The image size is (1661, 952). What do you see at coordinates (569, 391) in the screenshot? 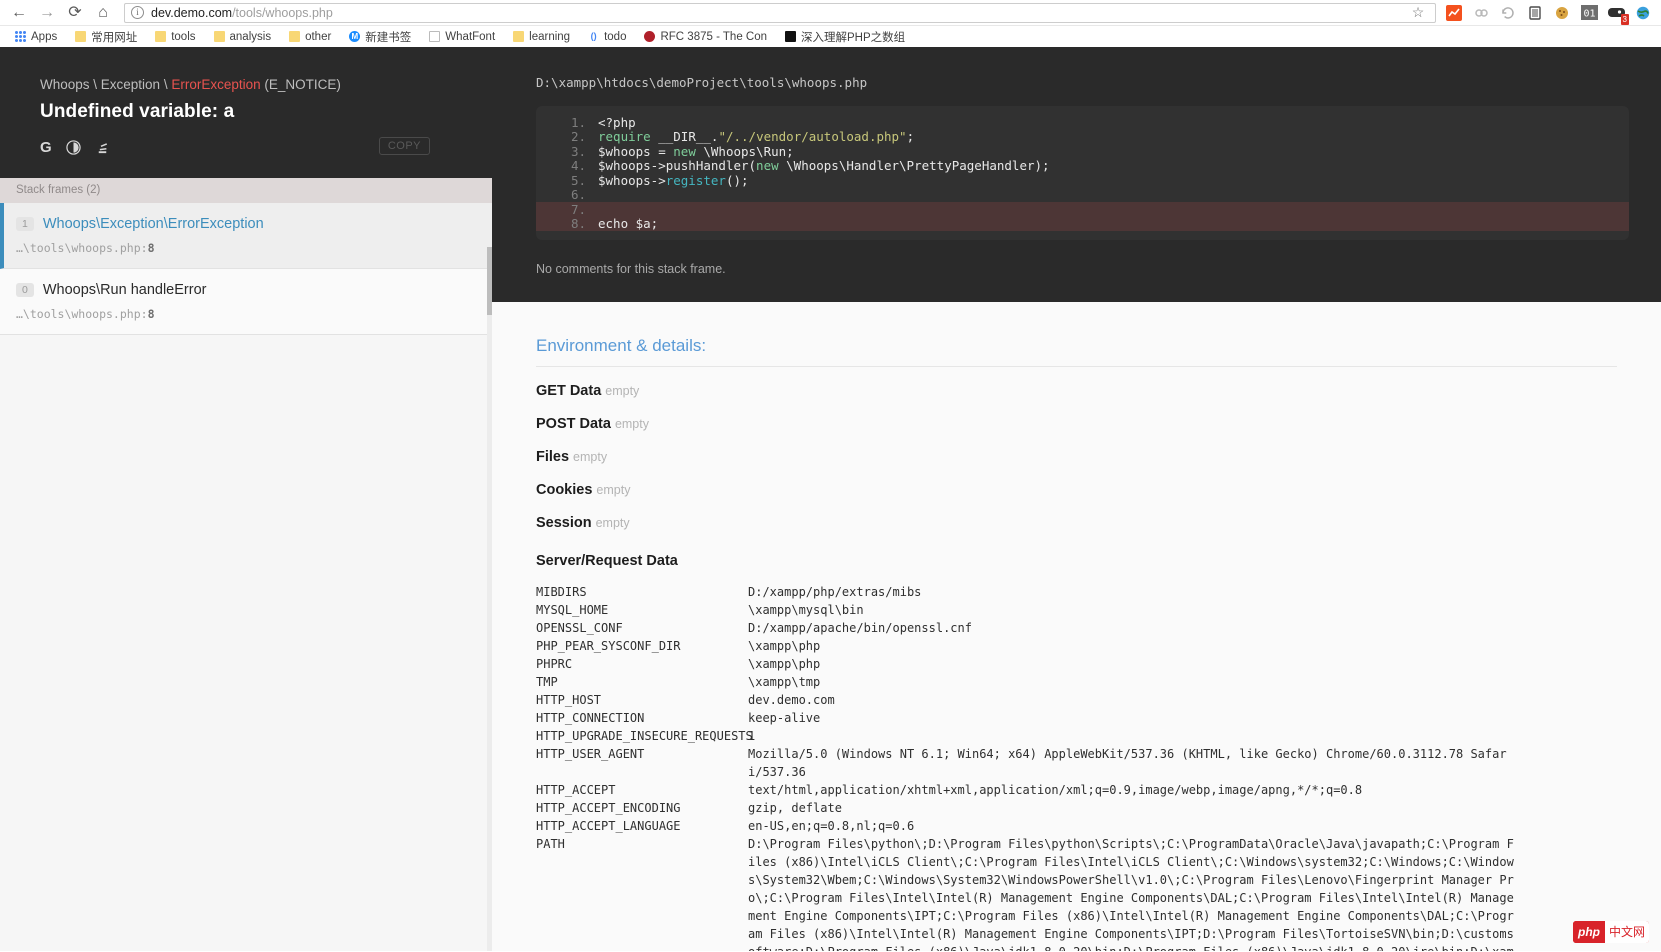
I see `env-section-label: GET Data` at bounding box center [569, 391].